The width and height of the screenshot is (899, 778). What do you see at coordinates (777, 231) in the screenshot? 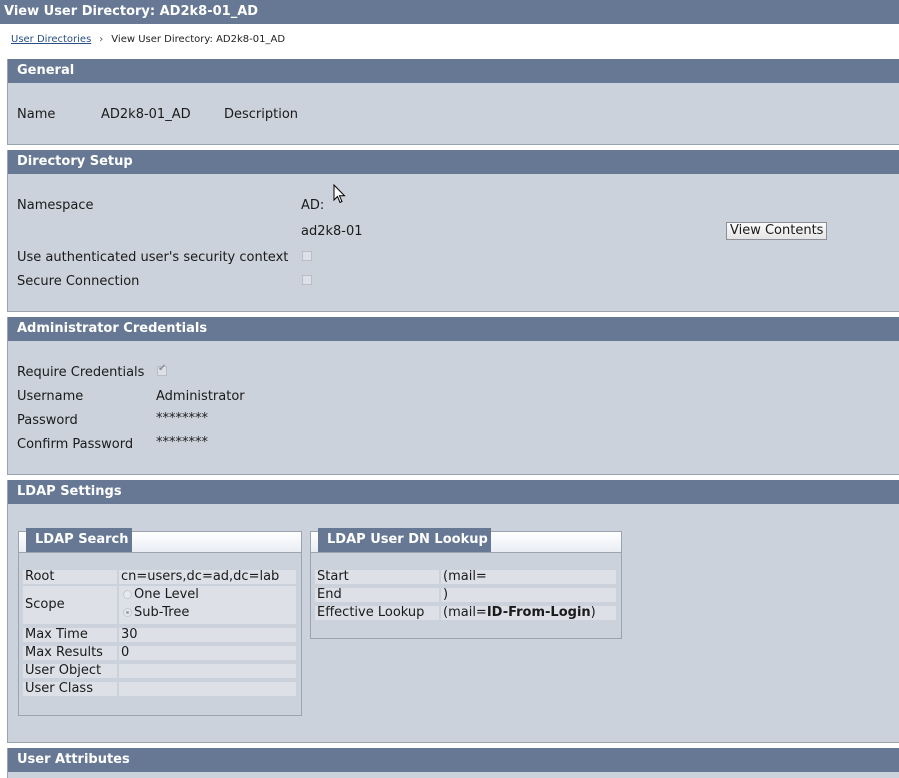
I see `view-contents-button: View Contents` at bounding box center [777, 231].